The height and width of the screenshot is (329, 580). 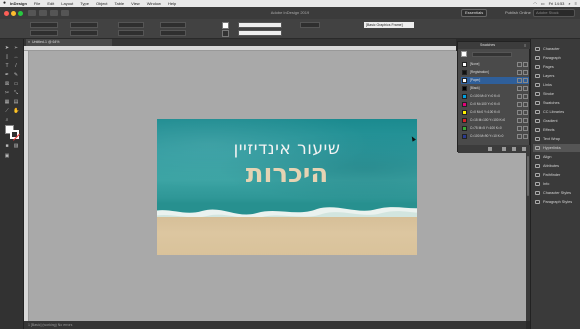 I want to click on object-style-dropdown: [Basic Graphics Frame], so click(x=389, y=25).